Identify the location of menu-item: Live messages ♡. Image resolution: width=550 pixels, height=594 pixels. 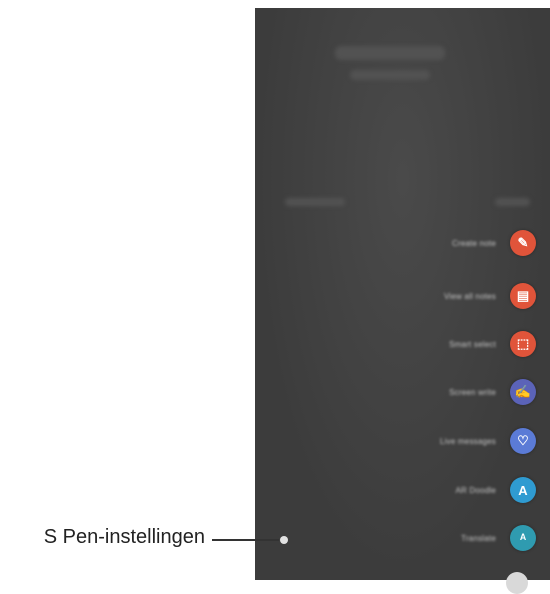
(466, 441).